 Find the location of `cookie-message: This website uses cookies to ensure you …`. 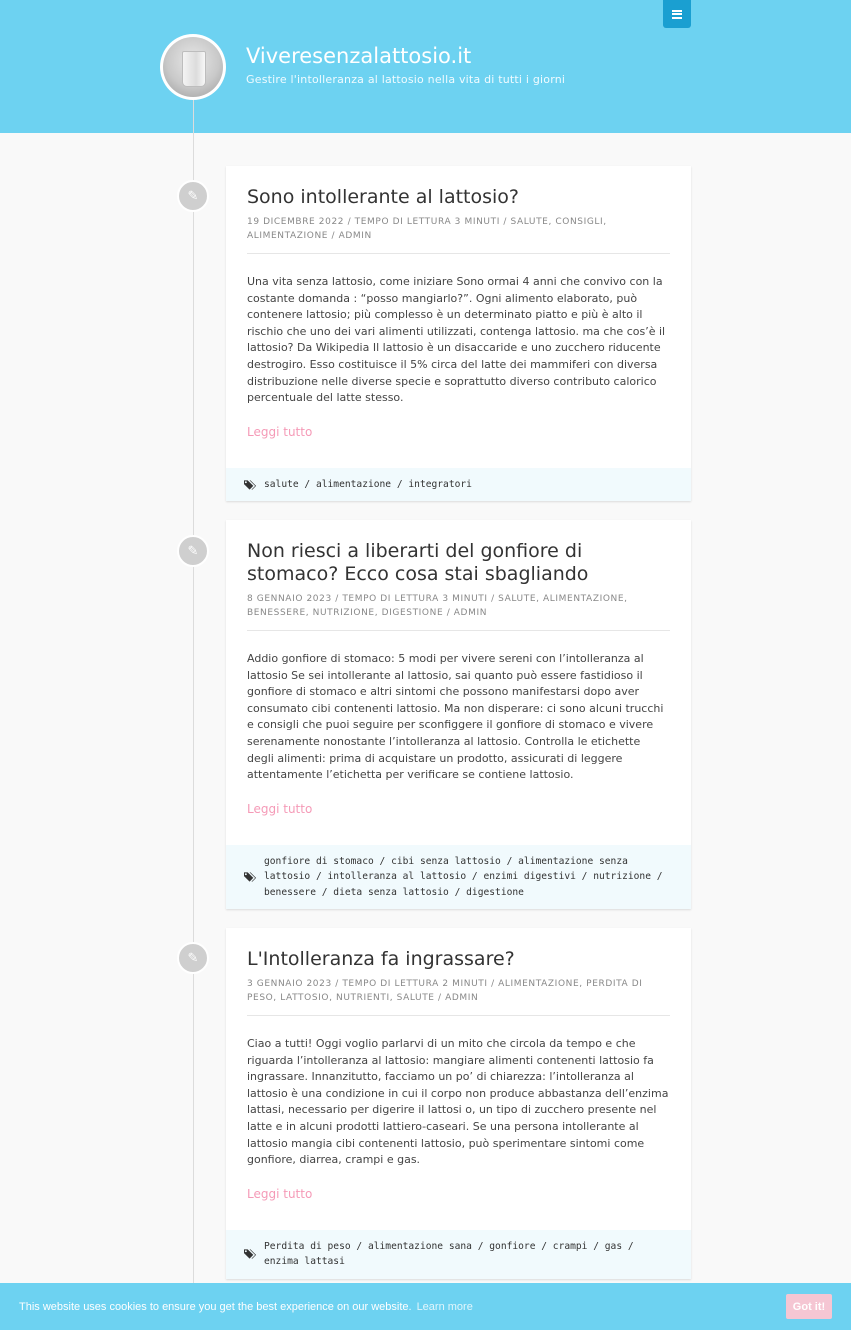

cookie-message: This website uses cookies to ensure you … is located at coordinates (215, 1306).